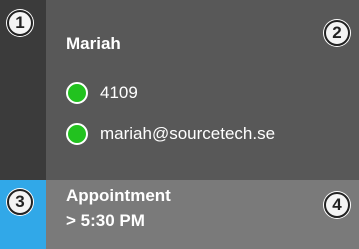 The height and width of the screenshot is (249, 359). I want to click on callout-marker-1: 1, so click(20, 23).